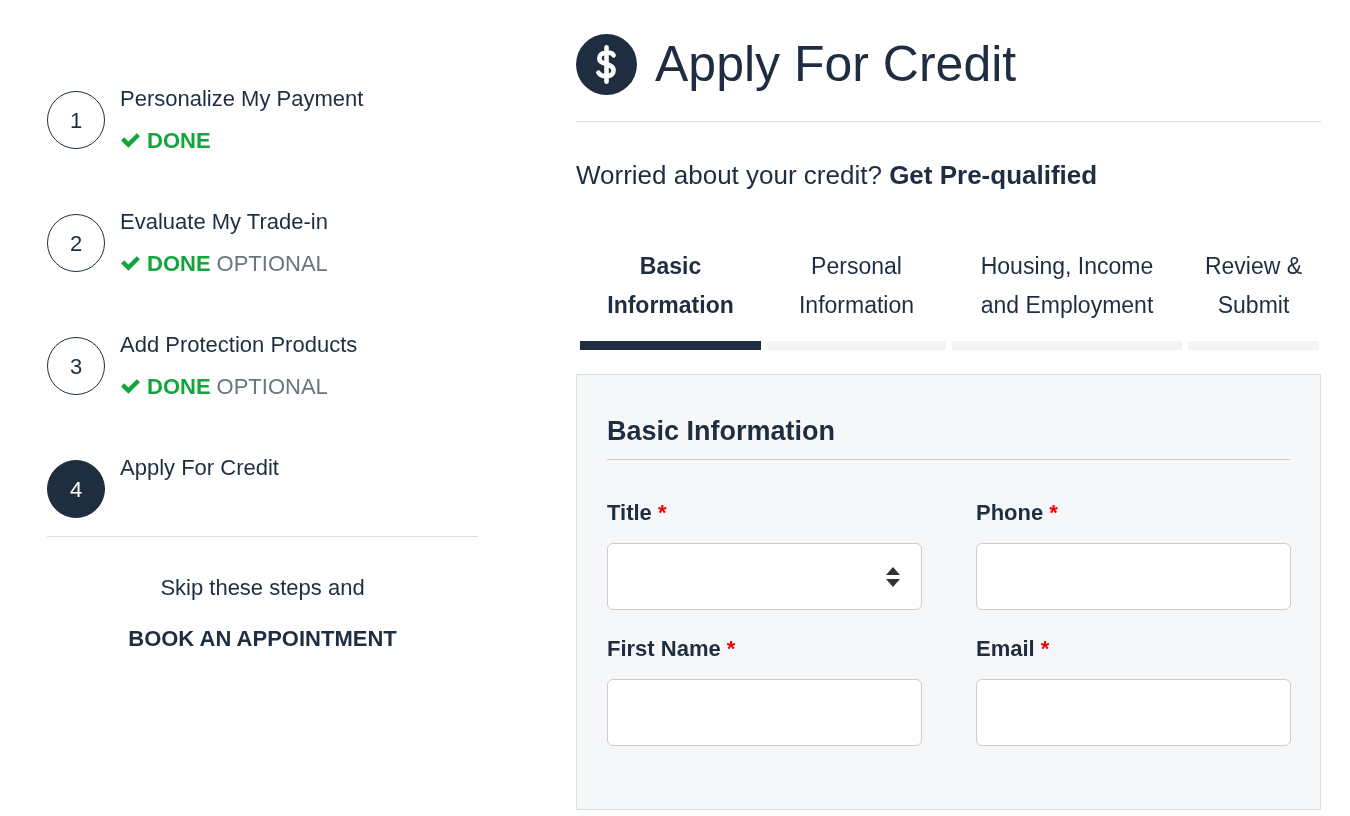  What do you see at coordinates (670, 298) in the screenshot?
I see `form-tab: Basic Information` at bounding box center [670, 298].